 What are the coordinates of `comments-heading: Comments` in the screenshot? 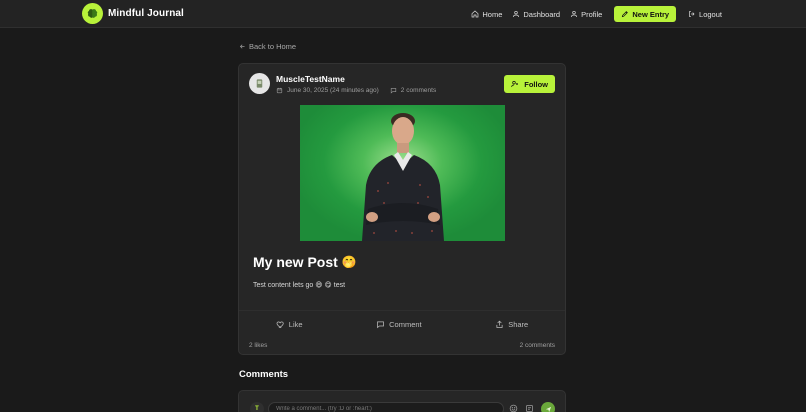 It's located at (264, 374).